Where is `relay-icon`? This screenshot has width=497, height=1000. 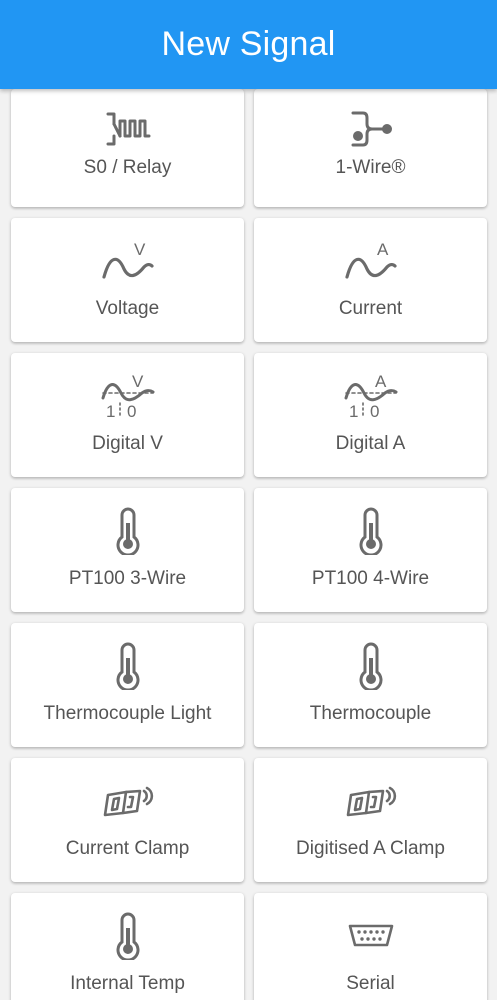 relay-icon is located at coordinates (127, 129).